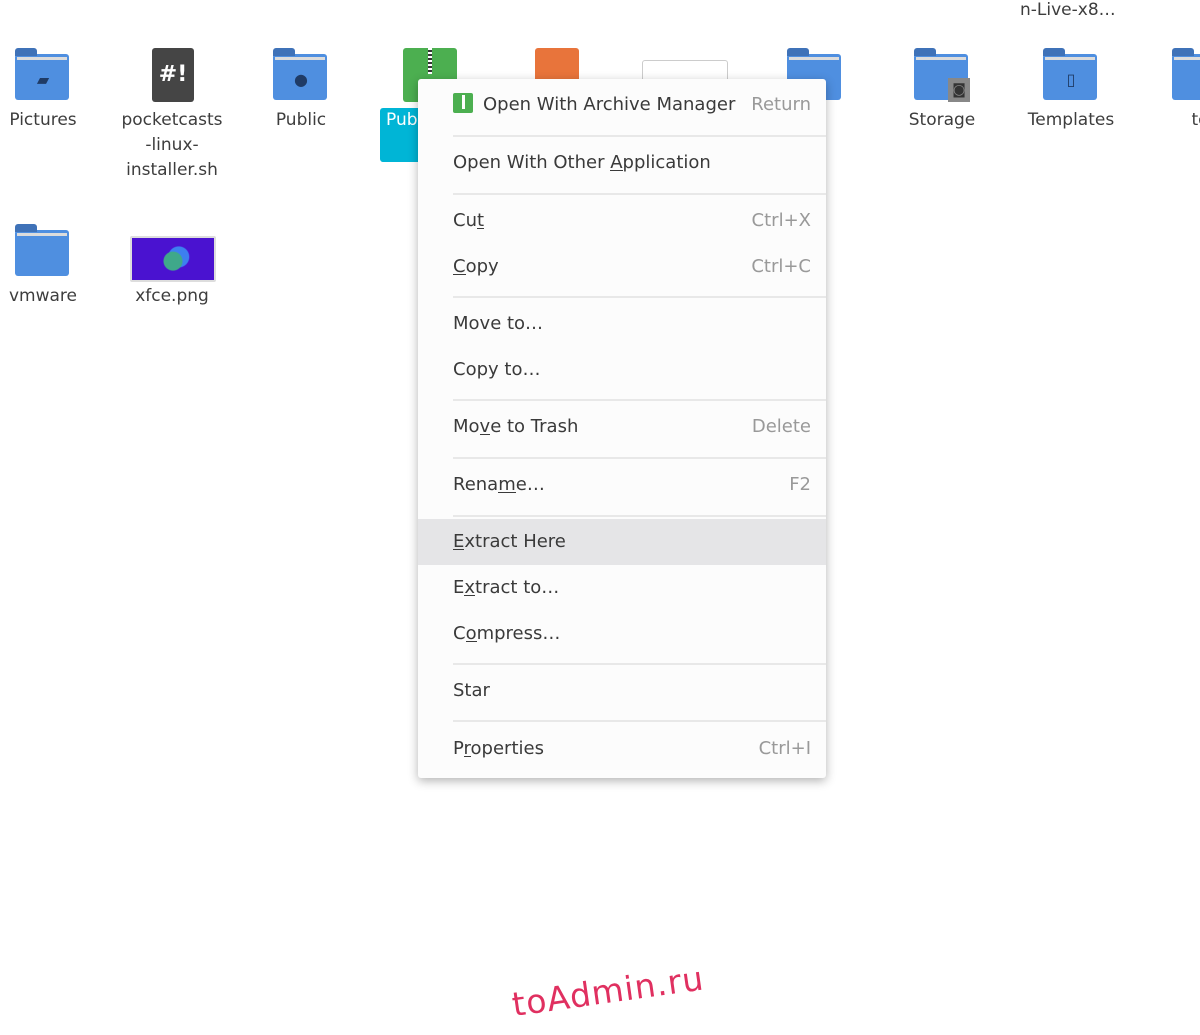  Describe the element at coordinates (1170, 90) in the screenshot. I see `desktop-icon-te: te` at that location.